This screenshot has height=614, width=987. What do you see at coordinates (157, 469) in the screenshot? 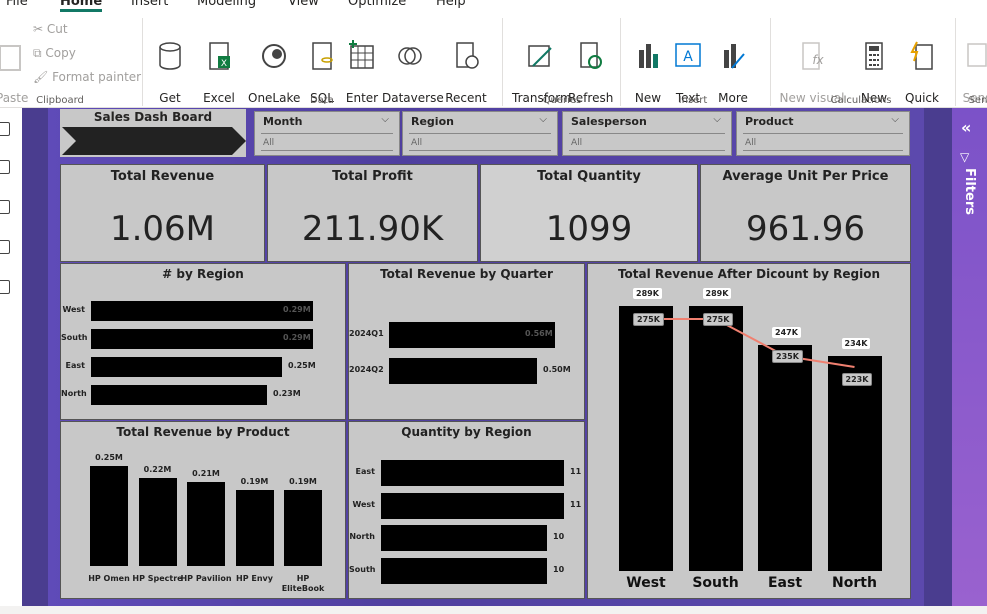
I see `data-label: 0.22M` at bounding box center [157, 469].